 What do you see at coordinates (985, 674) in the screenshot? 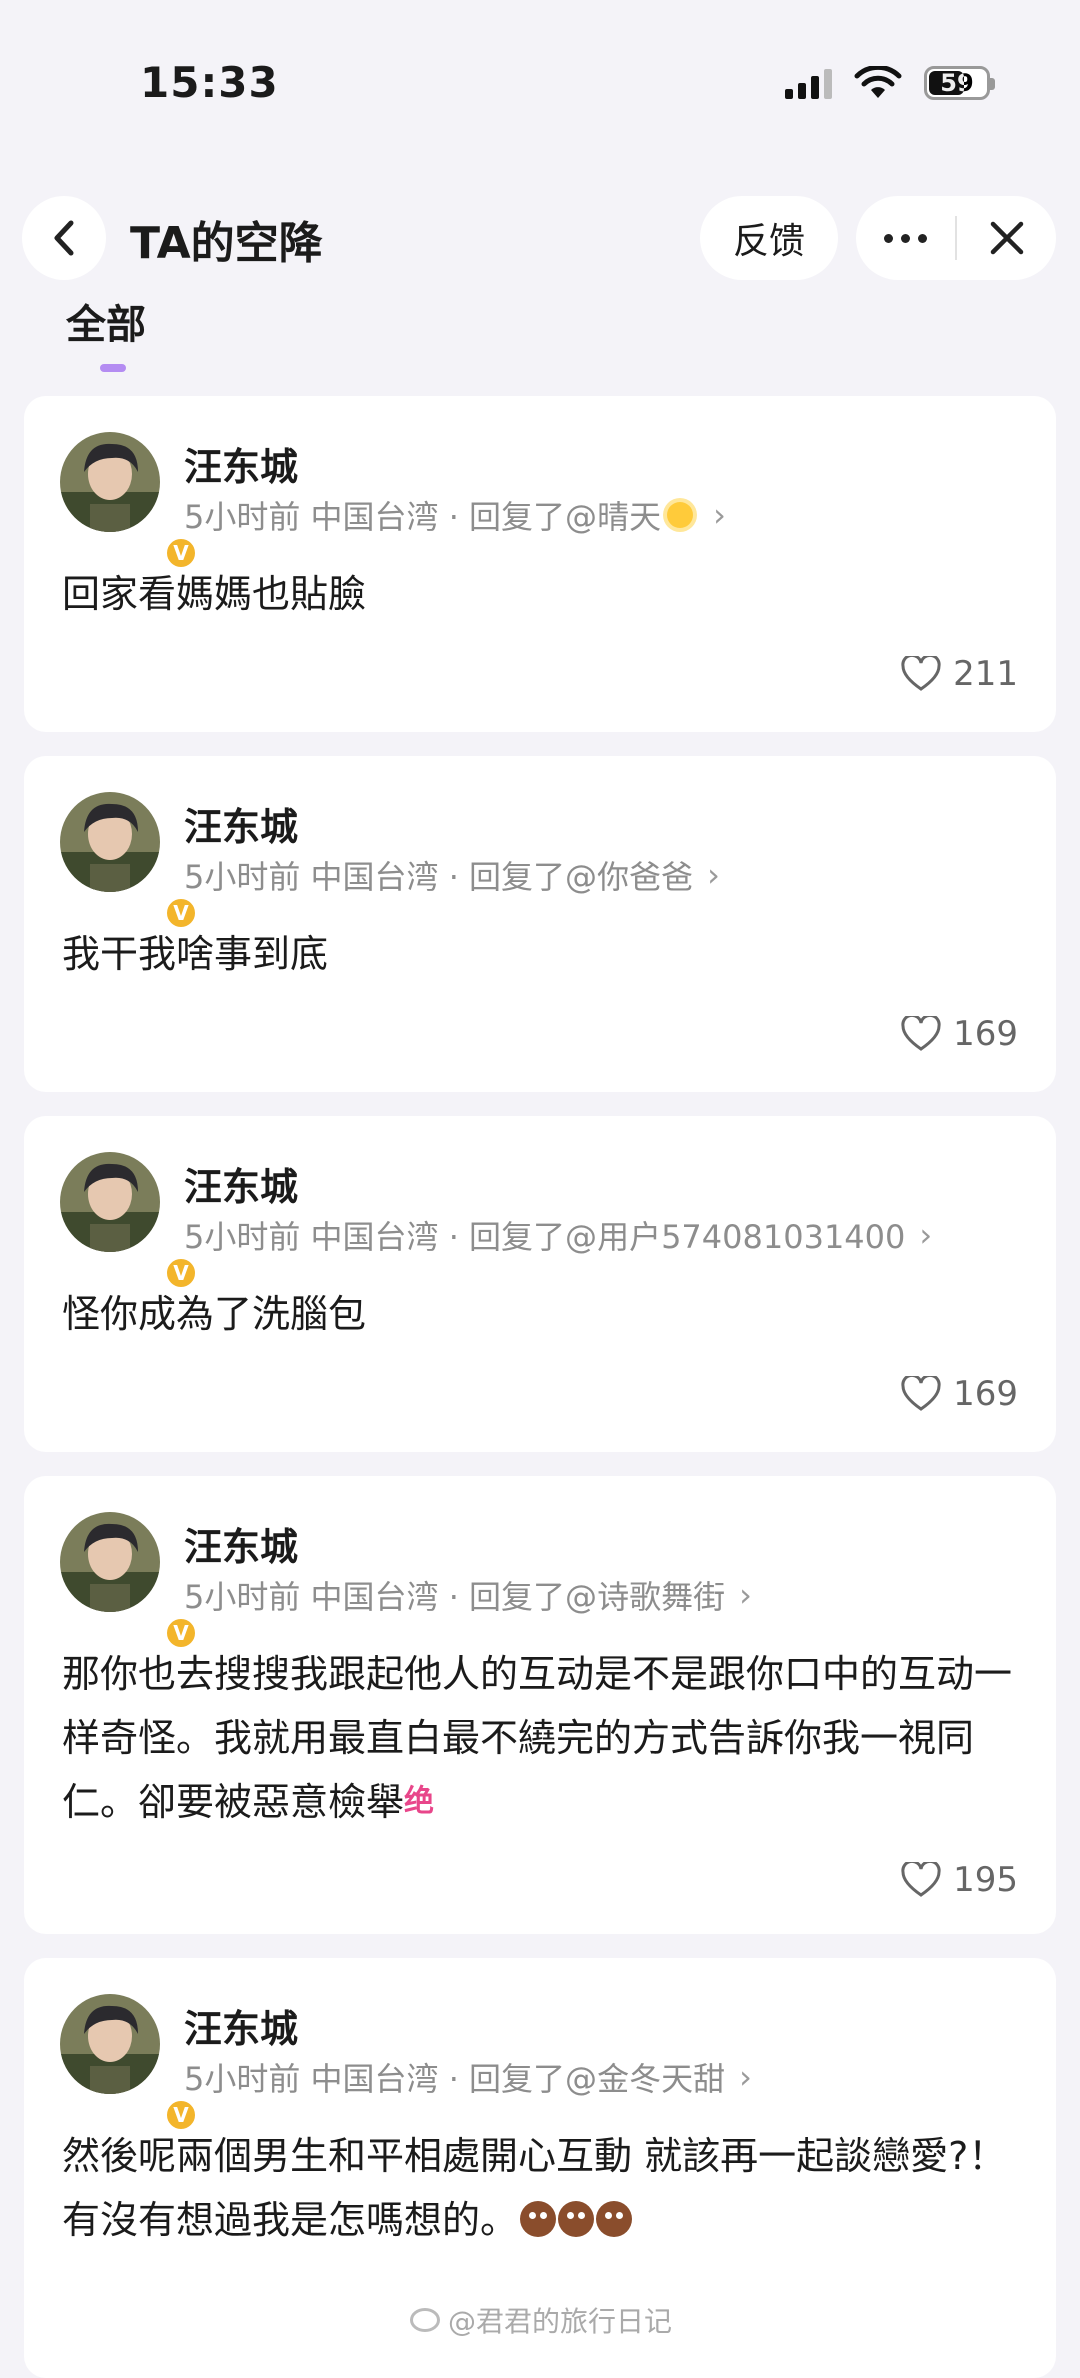
I see `like-count: 211` at bounding box center [985, 674].